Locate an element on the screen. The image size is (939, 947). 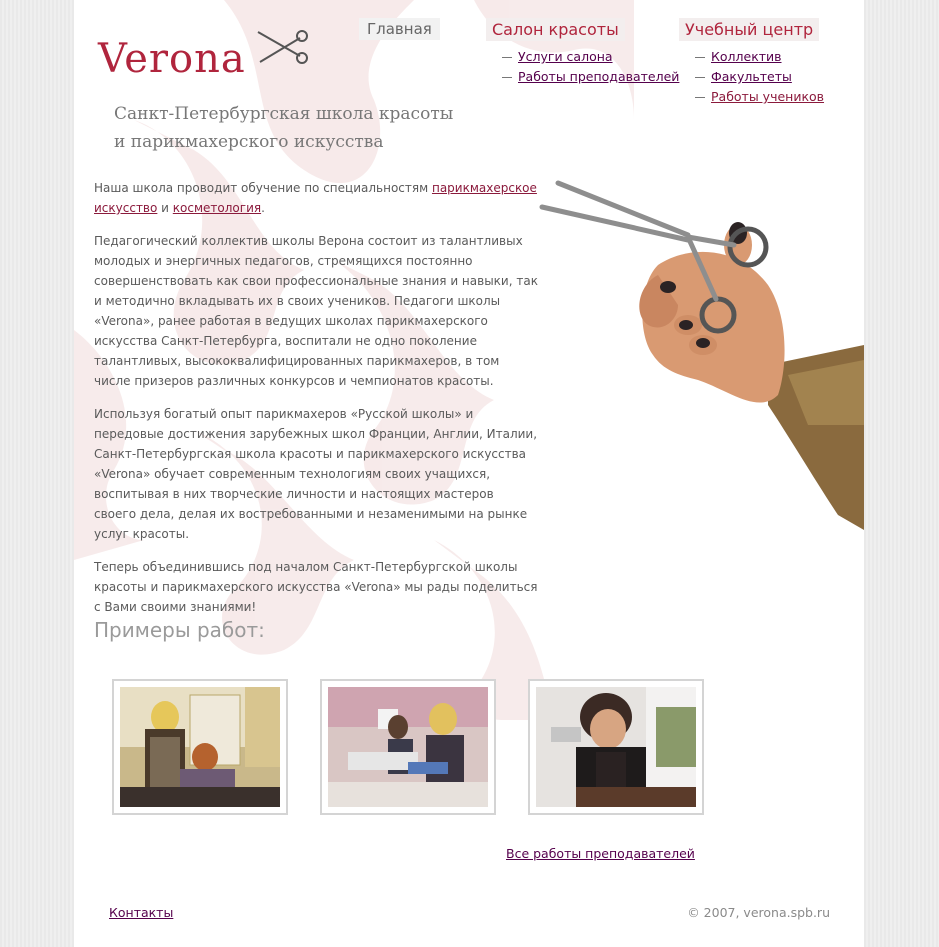
subnav-item: Работы учеников is located at coordinates (759, 99).